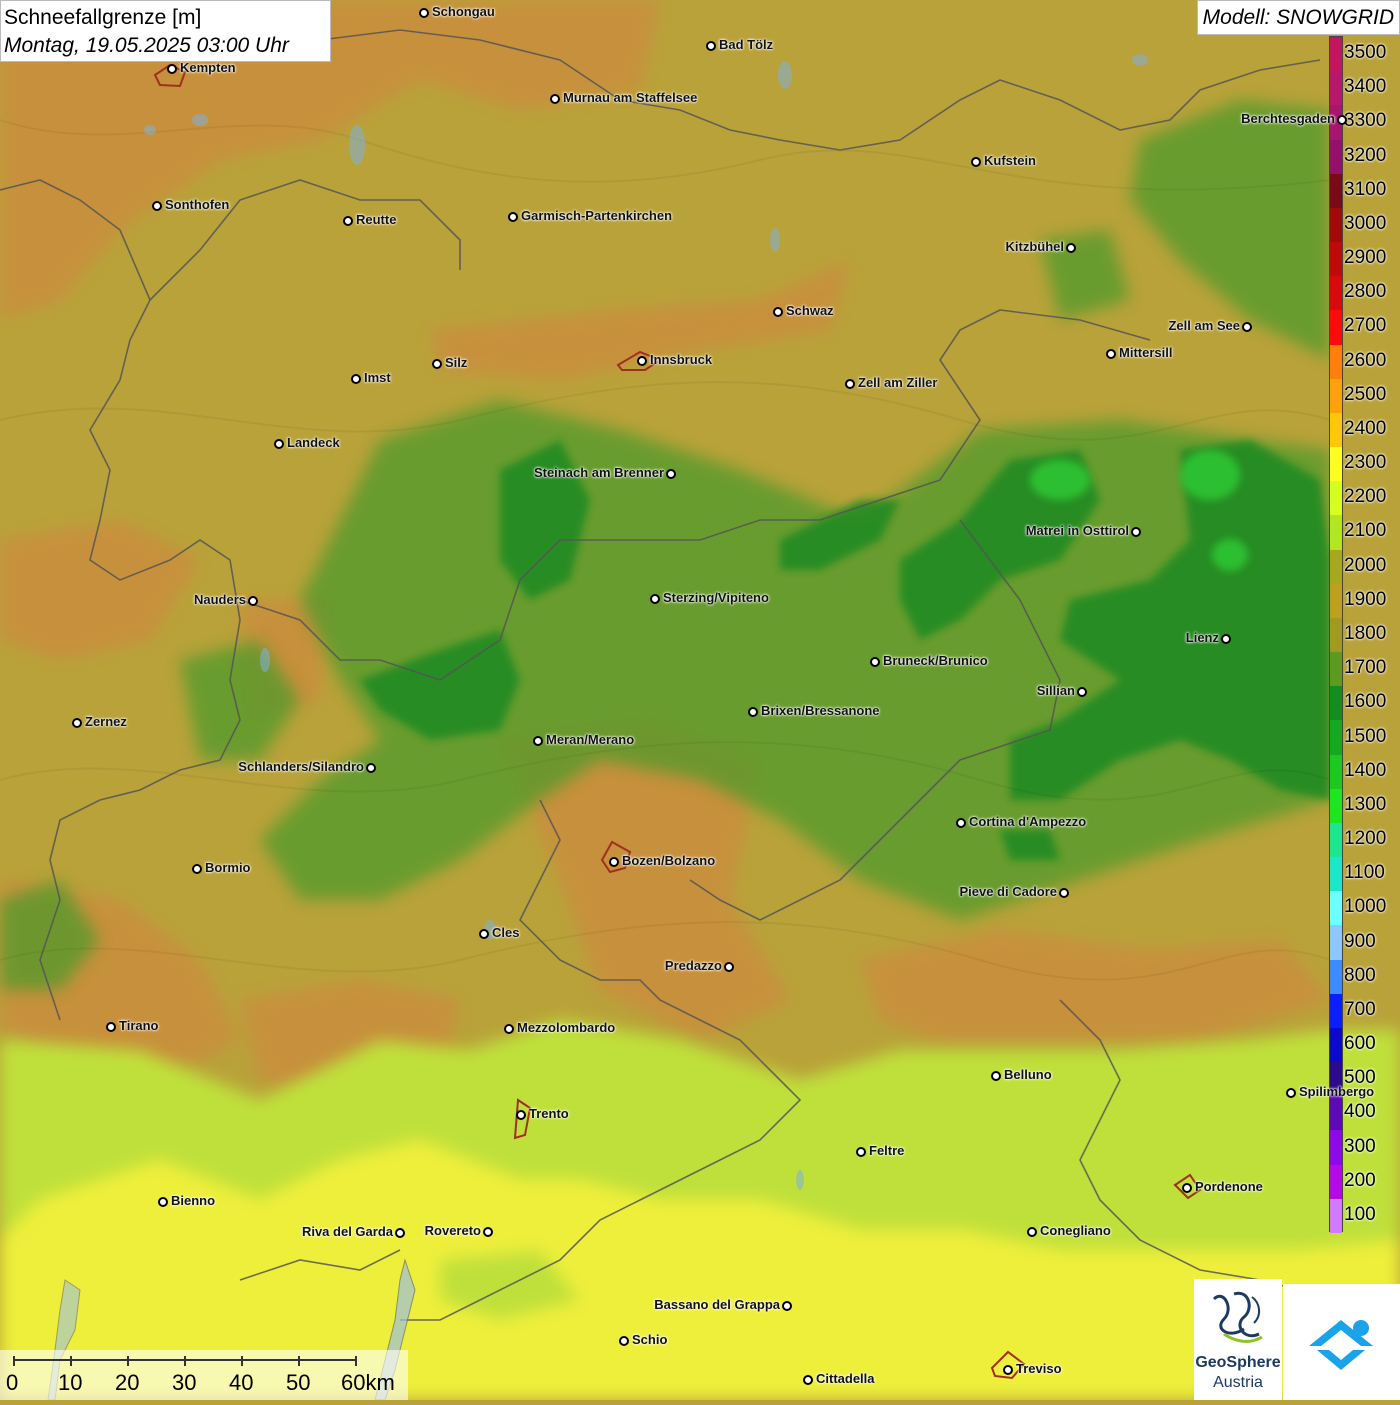 The image size is (1400, 1405). I want to click on city-label: Sterzing/Vipiteno, so click(716, 597).